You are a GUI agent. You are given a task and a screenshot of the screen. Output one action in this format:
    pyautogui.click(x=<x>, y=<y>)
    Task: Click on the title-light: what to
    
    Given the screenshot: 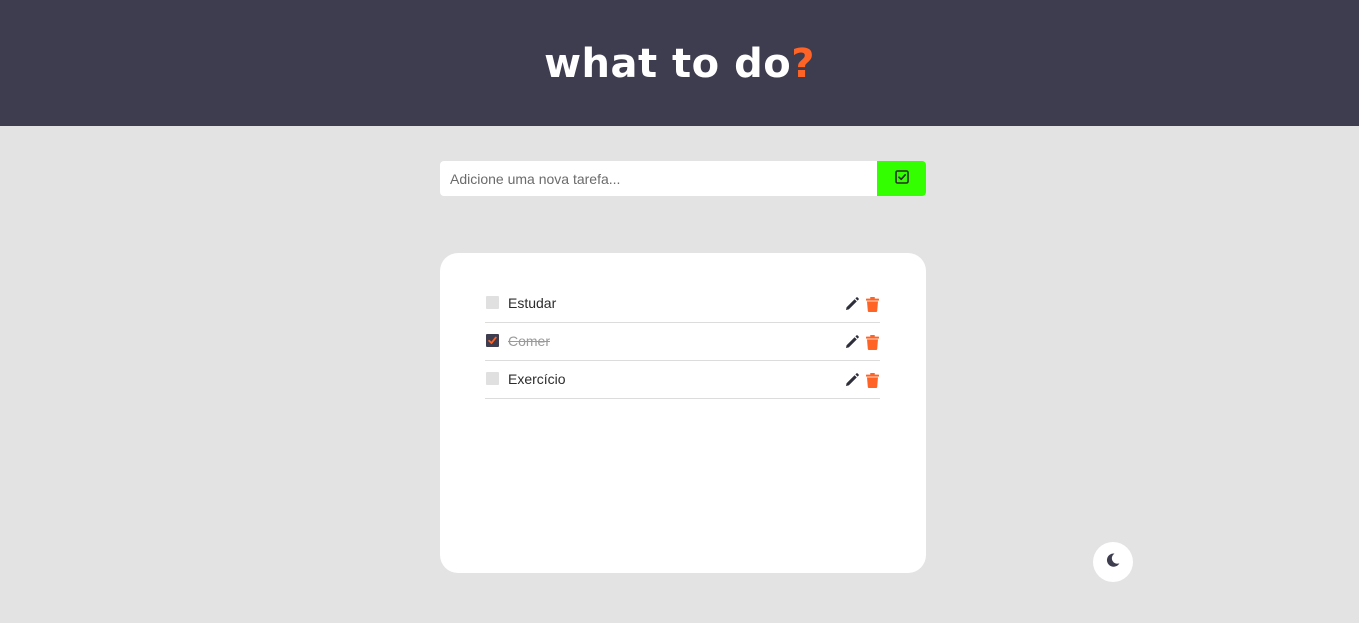 What is the action you would take?
    pyautogui.click(x=639, y=64)
    